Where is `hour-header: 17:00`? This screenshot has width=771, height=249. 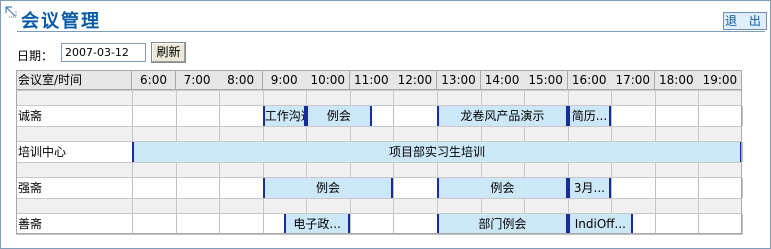
hour-header: 17:00 is located at coordinates (633, 80).